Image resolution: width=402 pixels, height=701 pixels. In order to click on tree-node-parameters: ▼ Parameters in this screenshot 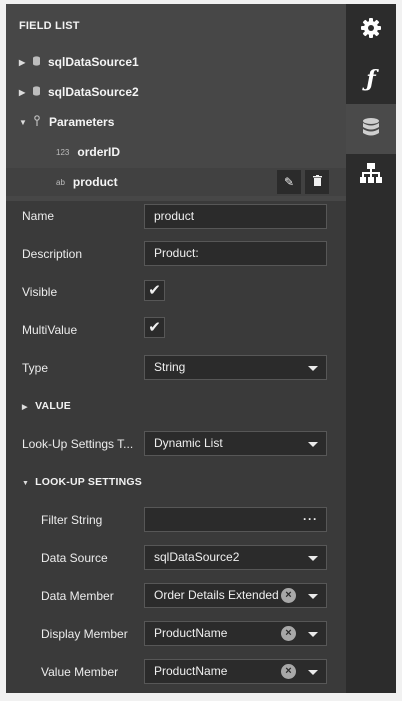, I will do `click(66, 122)`.